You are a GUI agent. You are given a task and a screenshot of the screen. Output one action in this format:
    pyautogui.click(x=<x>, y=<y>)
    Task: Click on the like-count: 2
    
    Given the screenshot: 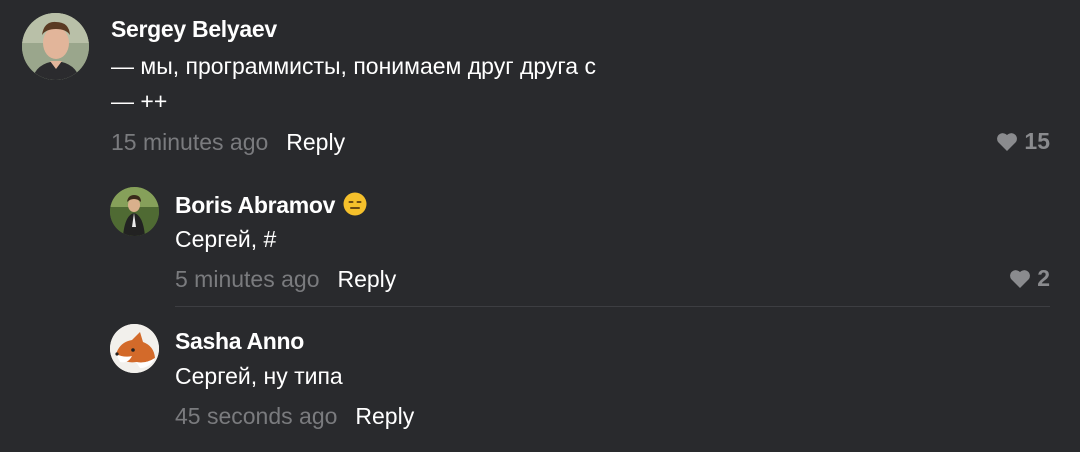 What is the action you would take?
    pyautogui.click(x=1043, y=278)
    